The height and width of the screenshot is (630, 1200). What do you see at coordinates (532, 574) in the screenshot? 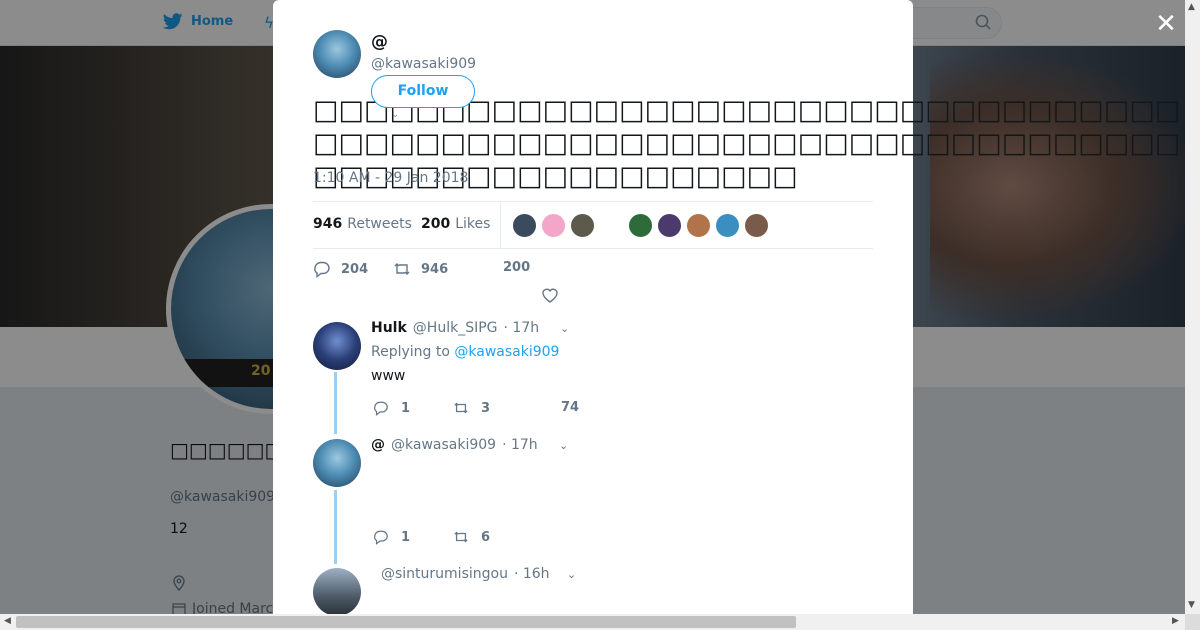
I see `reply-time: · 16h` at bounding box center [532, 574].